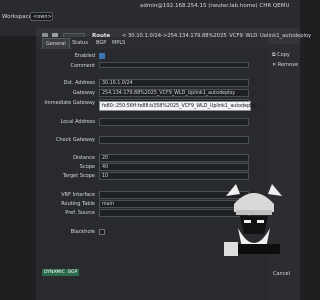 This screenshot has width=320, height=300. What do you see at coordinates (101, 43) in the screenshot?
I see `tab-bgp: BGP` at bounding box center [101, 43].